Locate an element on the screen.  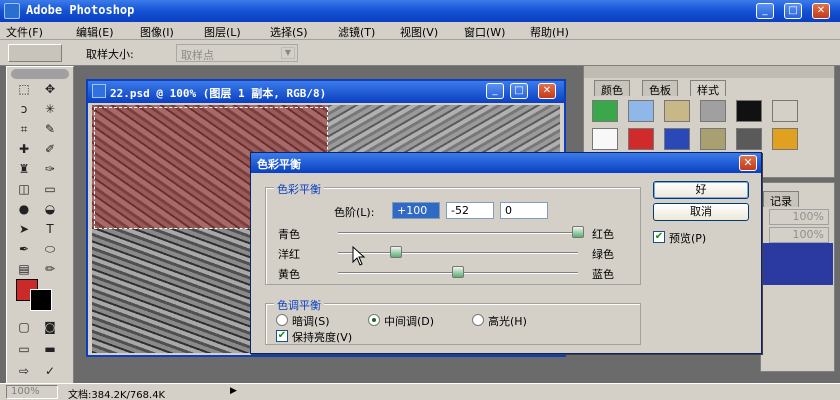
document-icon is located at coordinates (99, 91).